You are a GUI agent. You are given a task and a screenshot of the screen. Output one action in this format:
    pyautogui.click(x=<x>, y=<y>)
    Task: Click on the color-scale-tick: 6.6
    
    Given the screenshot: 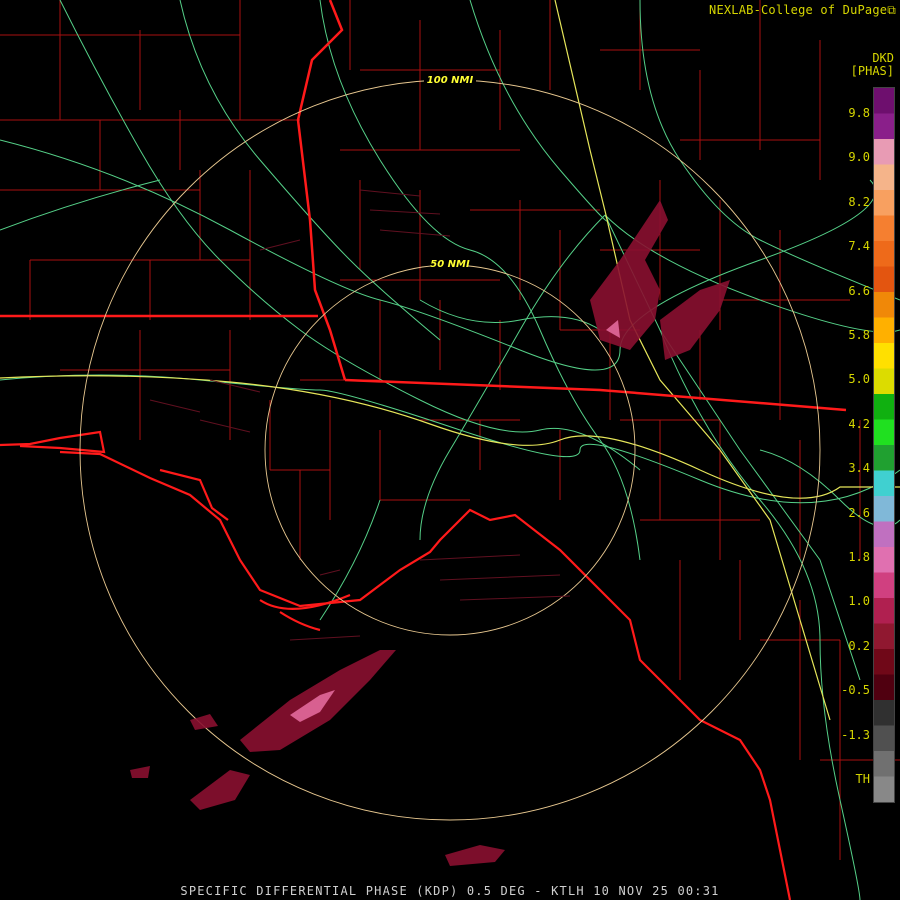 What is the action you would take?
    pyautogui.click(x=859, y=290)
    